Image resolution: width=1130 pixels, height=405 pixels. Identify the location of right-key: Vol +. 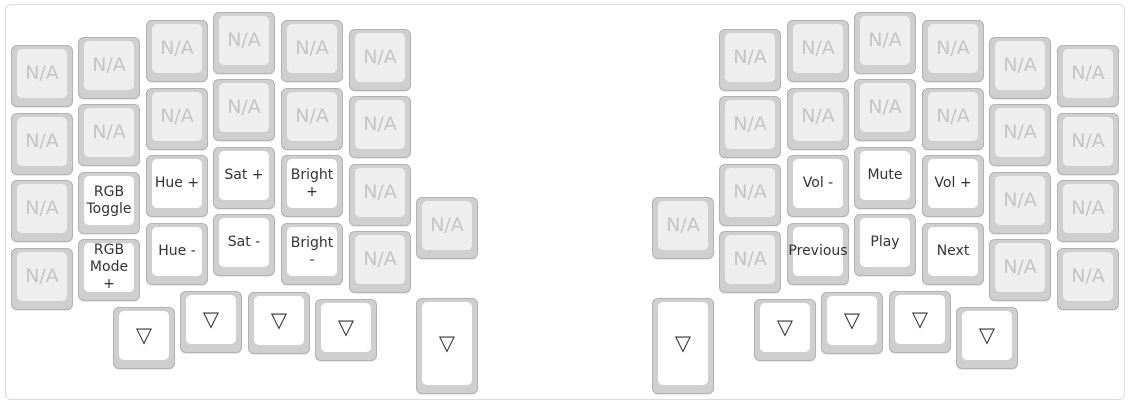
(953, 186).